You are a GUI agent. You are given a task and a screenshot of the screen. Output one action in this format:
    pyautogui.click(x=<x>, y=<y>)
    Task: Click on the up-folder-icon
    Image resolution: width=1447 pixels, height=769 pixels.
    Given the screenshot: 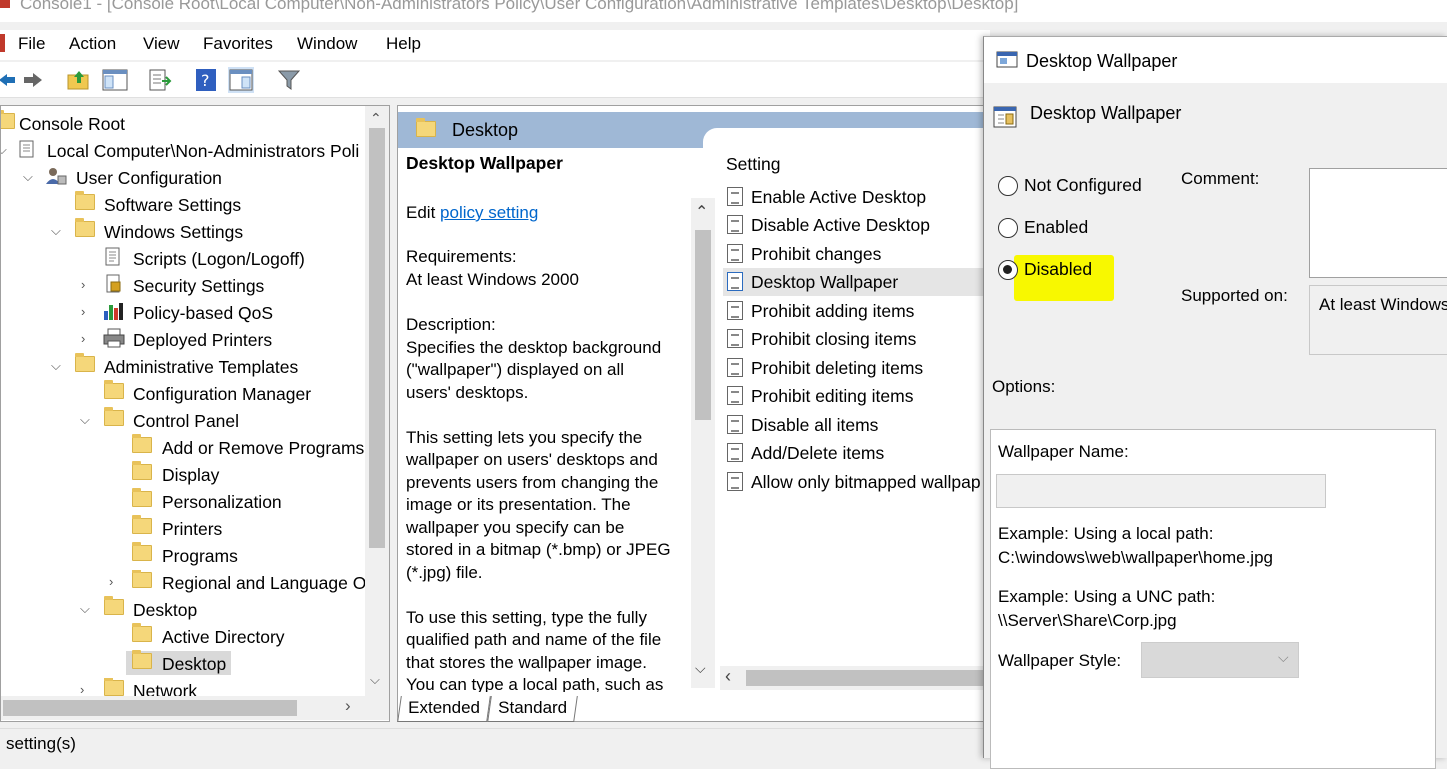 What is the action you would take?
    pyautogui.click(x=79, y=80)
    